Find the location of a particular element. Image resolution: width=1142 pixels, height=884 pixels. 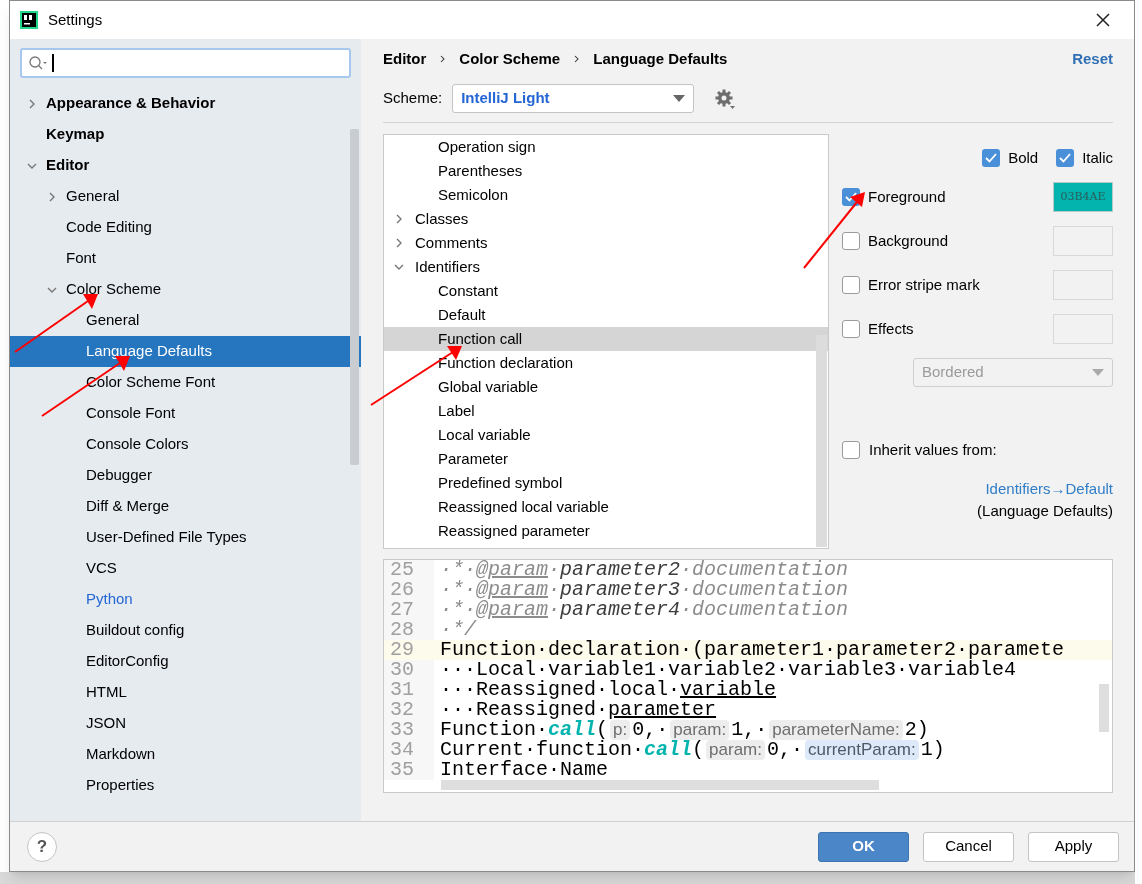

code-token: parameter2 is located at coordinates (620, 570).